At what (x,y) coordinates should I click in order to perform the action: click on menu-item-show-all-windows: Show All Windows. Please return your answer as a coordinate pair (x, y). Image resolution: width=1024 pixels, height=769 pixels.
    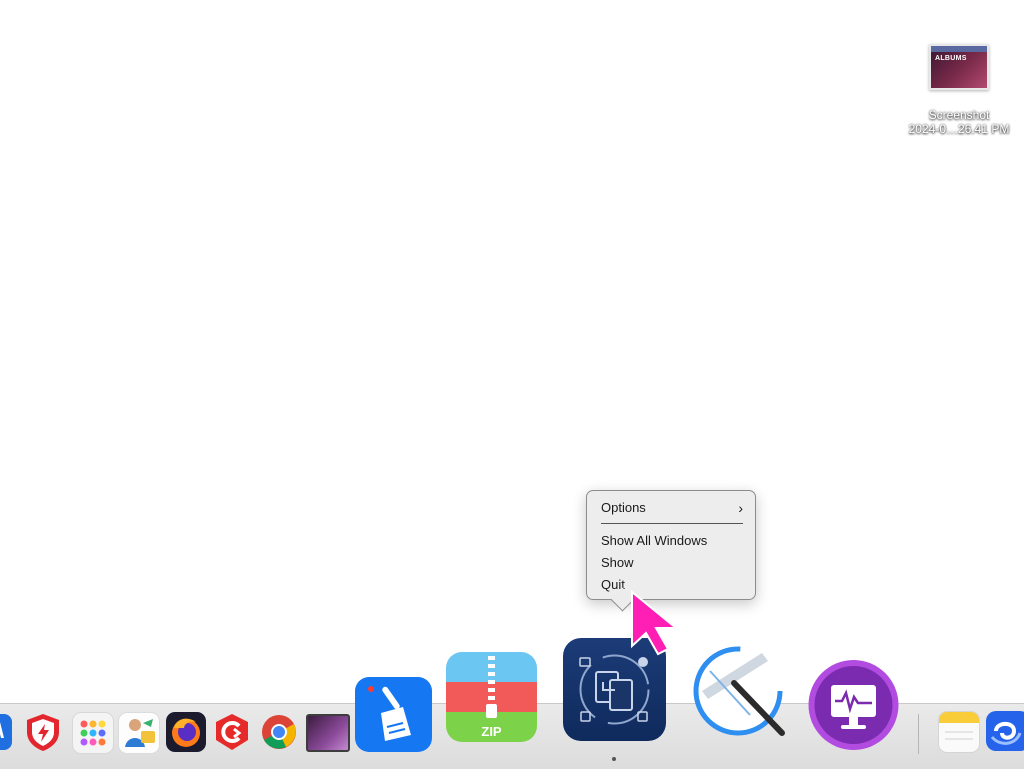
    Looking at the image, I should click on (672, 541).